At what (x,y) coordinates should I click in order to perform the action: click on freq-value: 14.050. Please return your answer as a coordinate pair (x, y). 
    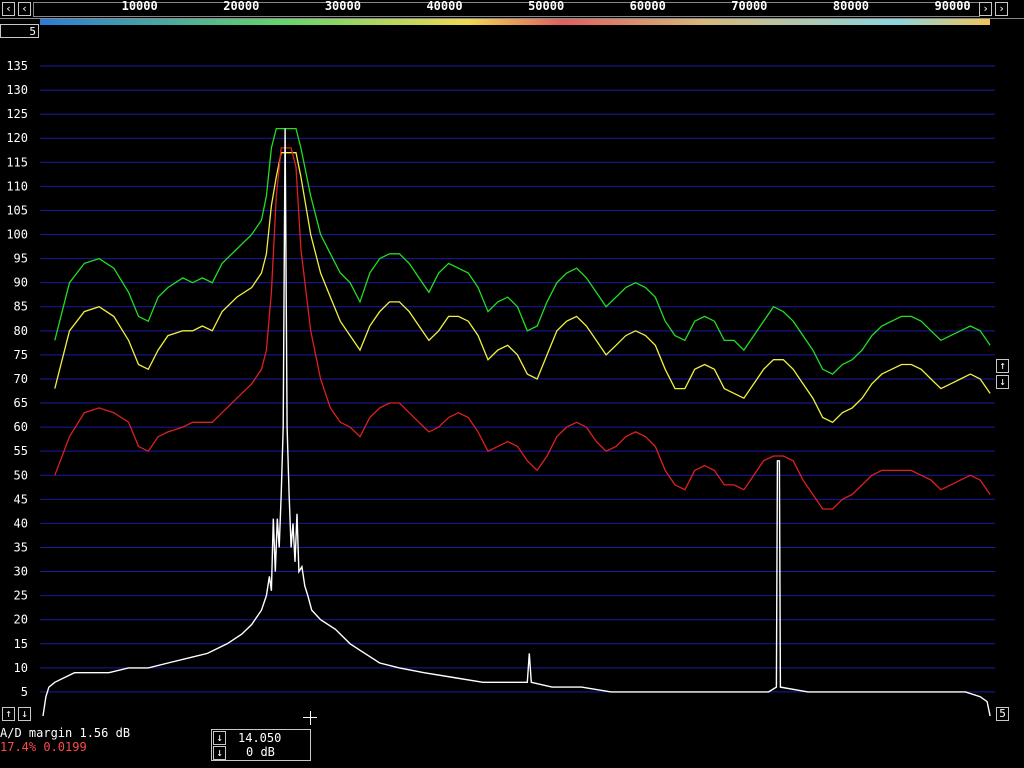
    Looking at the image, I should click on (260, 738).